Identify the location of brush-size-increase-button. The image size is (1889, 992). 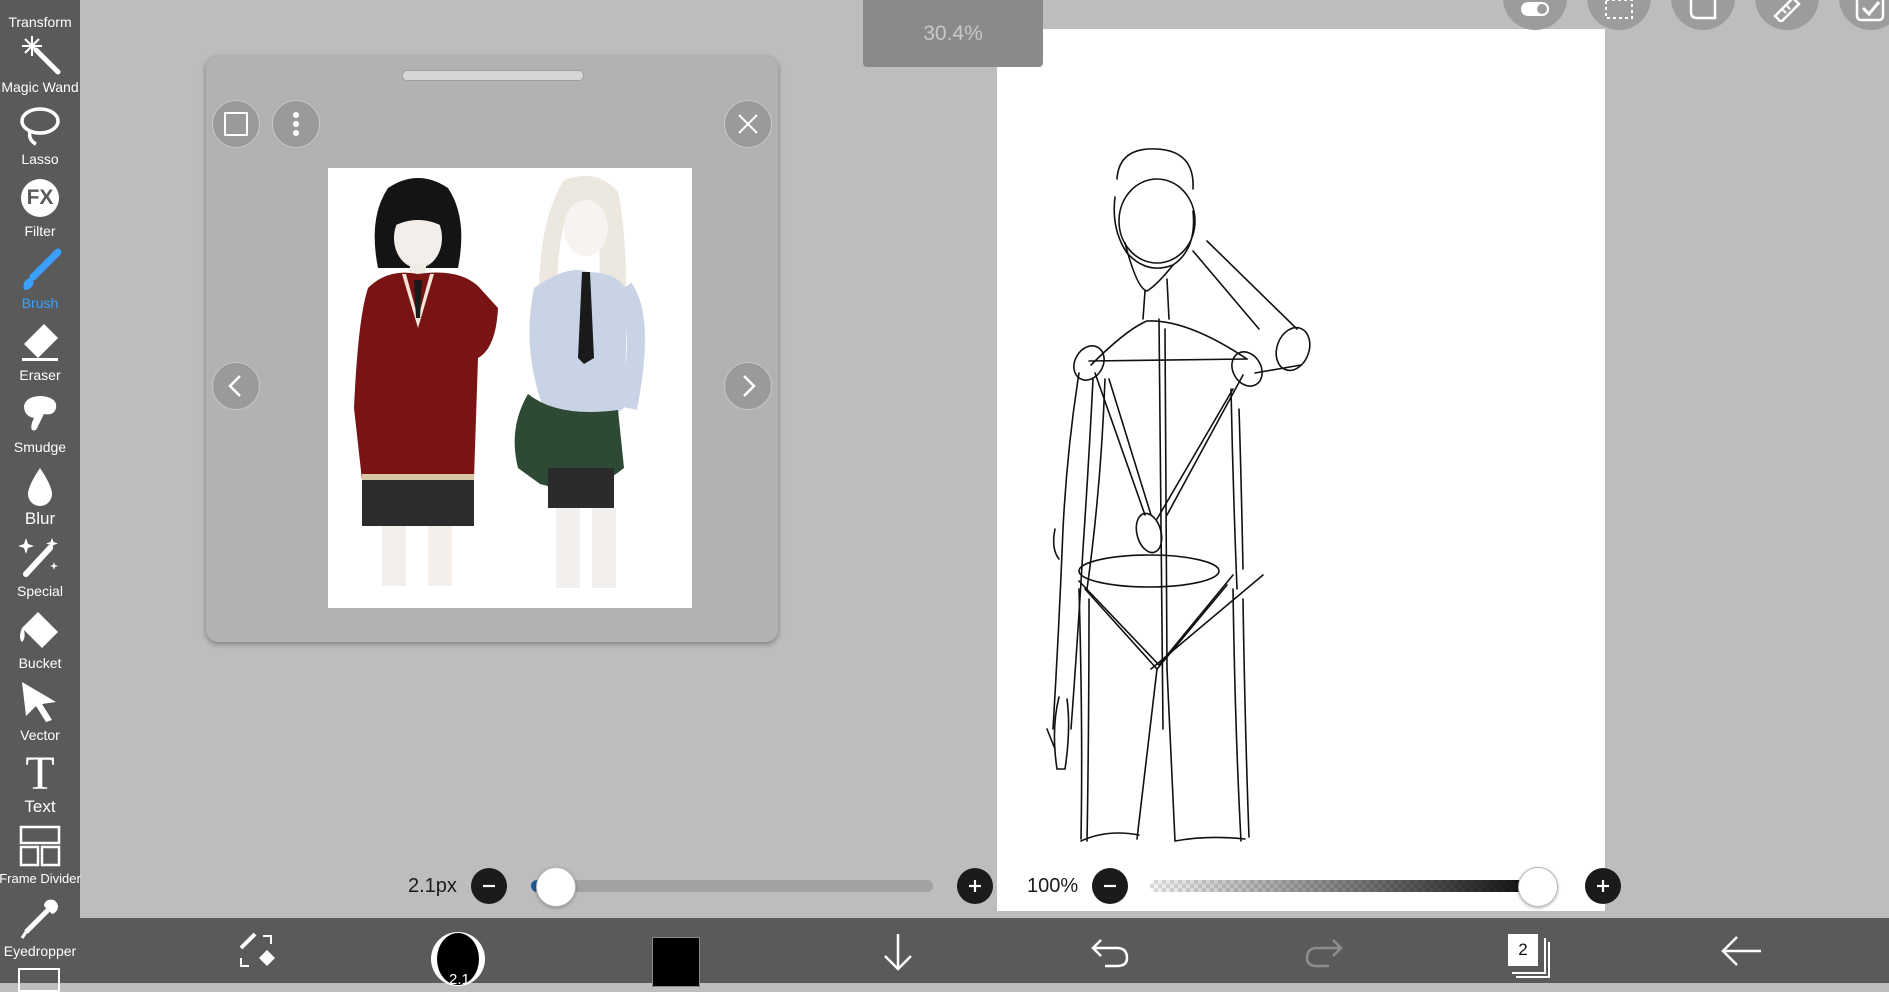
(975, 886).